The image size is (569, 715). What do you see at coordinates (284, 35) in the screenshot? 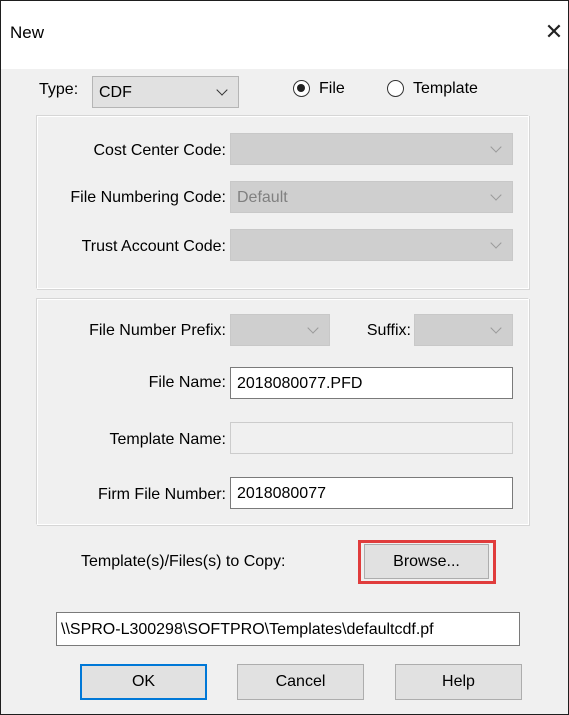
I see `title-bar: New ✕` at bounding box center [284, 35].